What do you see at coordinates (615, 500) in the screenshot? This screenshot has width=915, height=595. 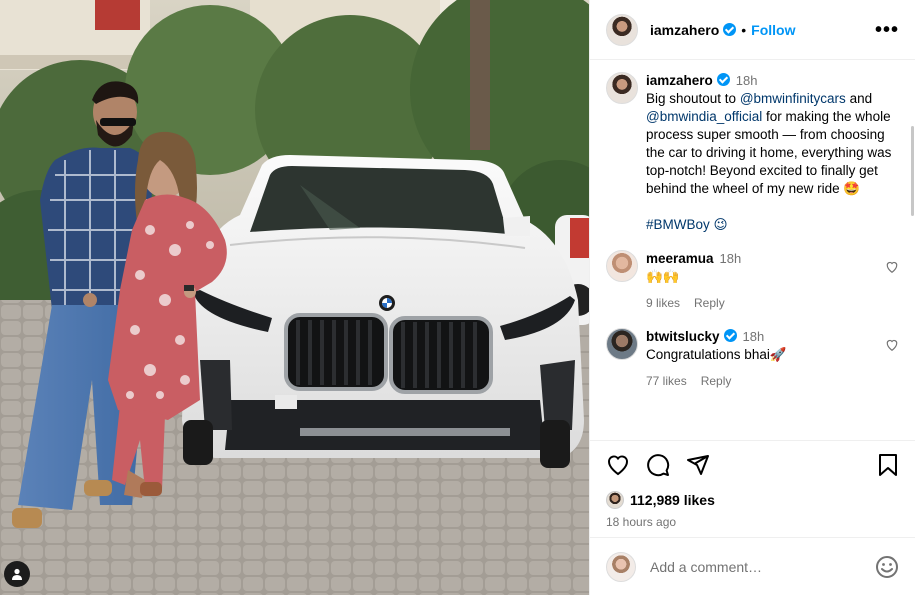 I see `liker-avatar` at bounding box center [615, 500].